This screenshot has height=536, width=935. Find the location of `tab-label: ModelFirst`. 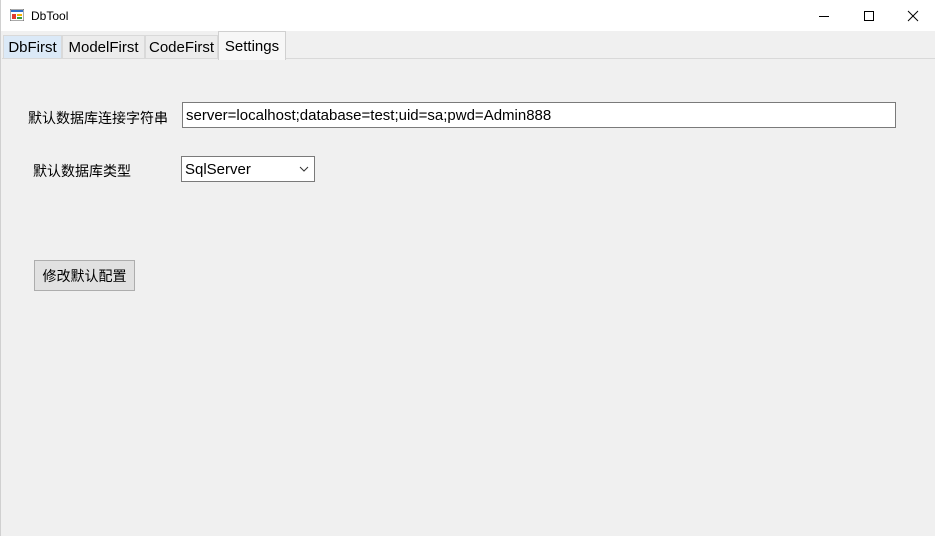

tab-label: ModelFirst is located at coordinates (103, 47).